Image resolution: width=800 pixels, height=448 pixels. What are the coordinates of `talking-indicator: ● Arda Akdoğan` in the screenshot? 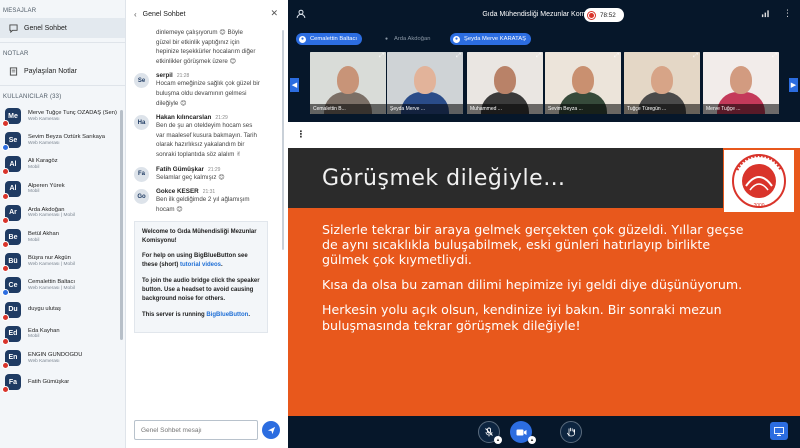 It's located at (407, 39).